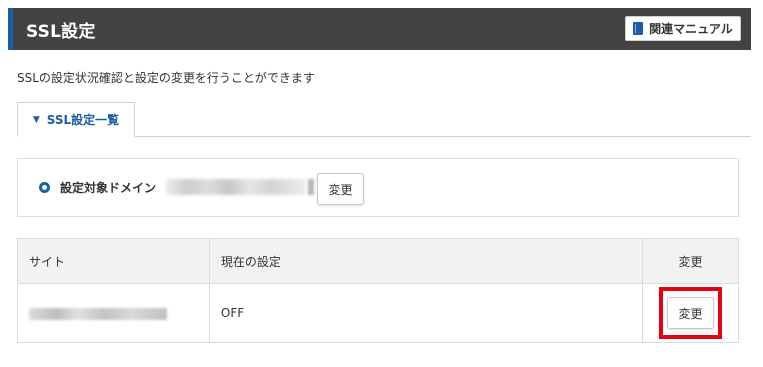 This screenshot has height=367, width=763. I want to click on change-cell: 変更, so click(690, 313).